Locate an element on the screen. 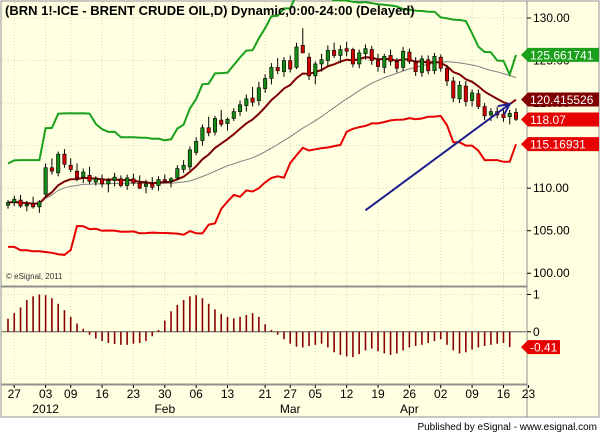 The width and height of the screenshot is (600, 439). time-axis-month-label: Mar is located at coordinates (290, 409).